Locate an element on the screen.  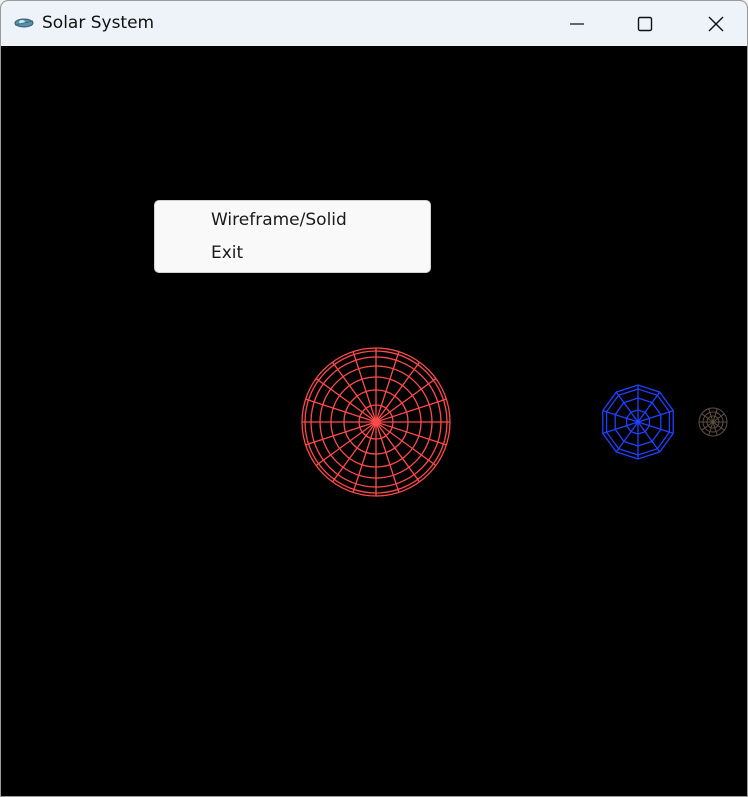
moon-wireframe is located at coordinates (713, 422).